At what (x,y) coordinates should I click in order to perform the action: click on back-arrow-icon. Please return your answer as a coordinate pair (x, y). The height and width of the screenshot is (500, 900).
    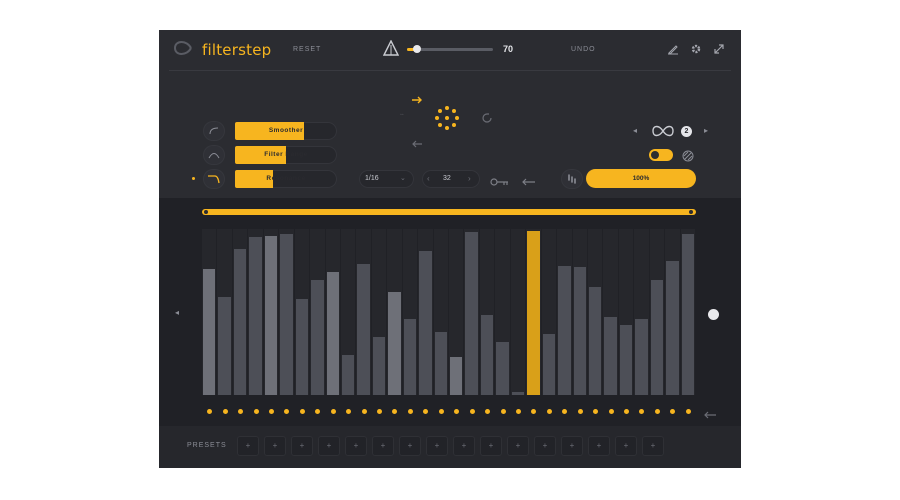
    Looking at the image, I should click on (528, 180).